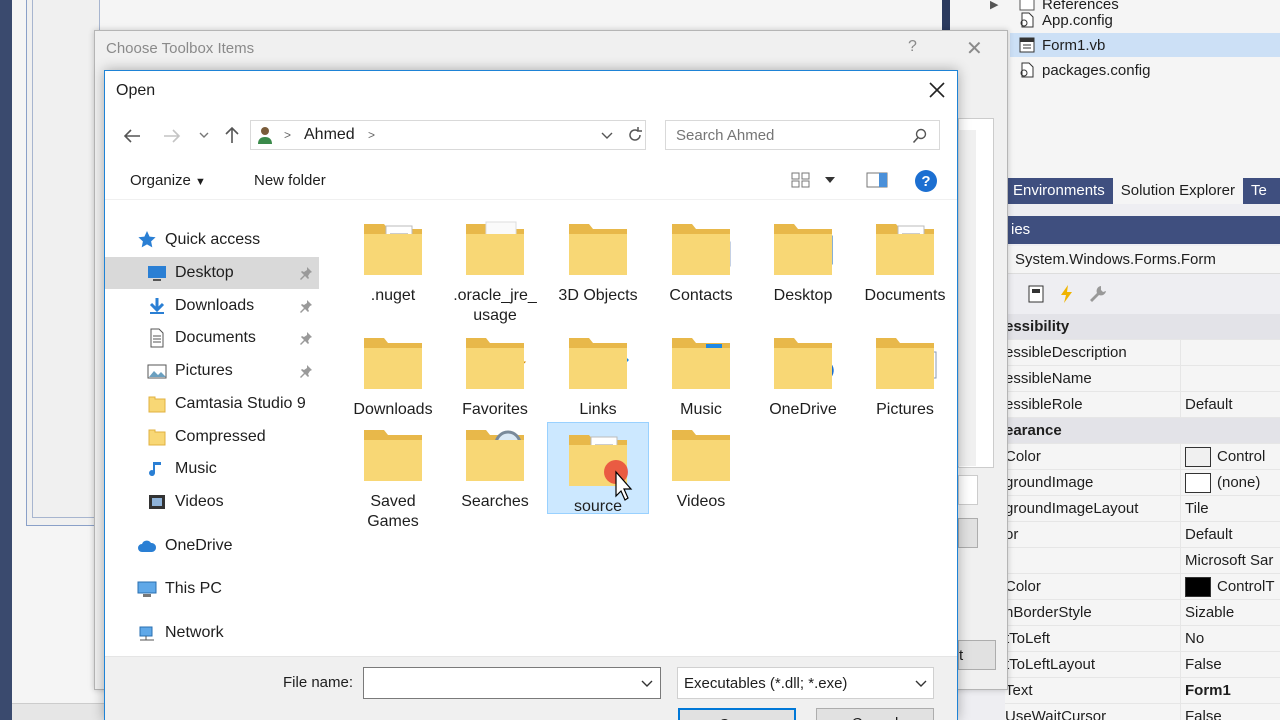 The width and height of the screenshot is (1280, 720). I want to click on tab-team: Te, so click(1259, 191).